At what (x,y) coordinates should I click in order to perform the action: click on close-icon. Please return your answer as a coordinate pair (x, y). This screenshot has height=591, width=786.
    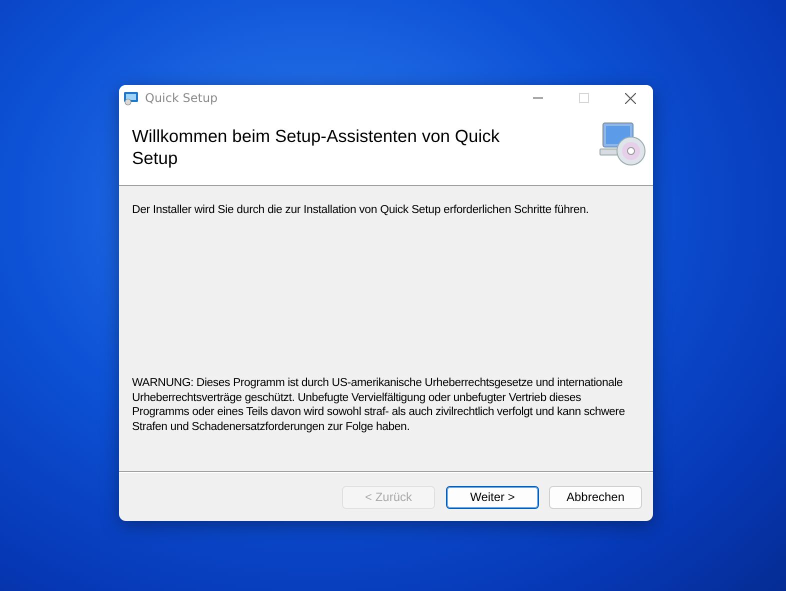
    Looking at the image, I should click on (630, 98).